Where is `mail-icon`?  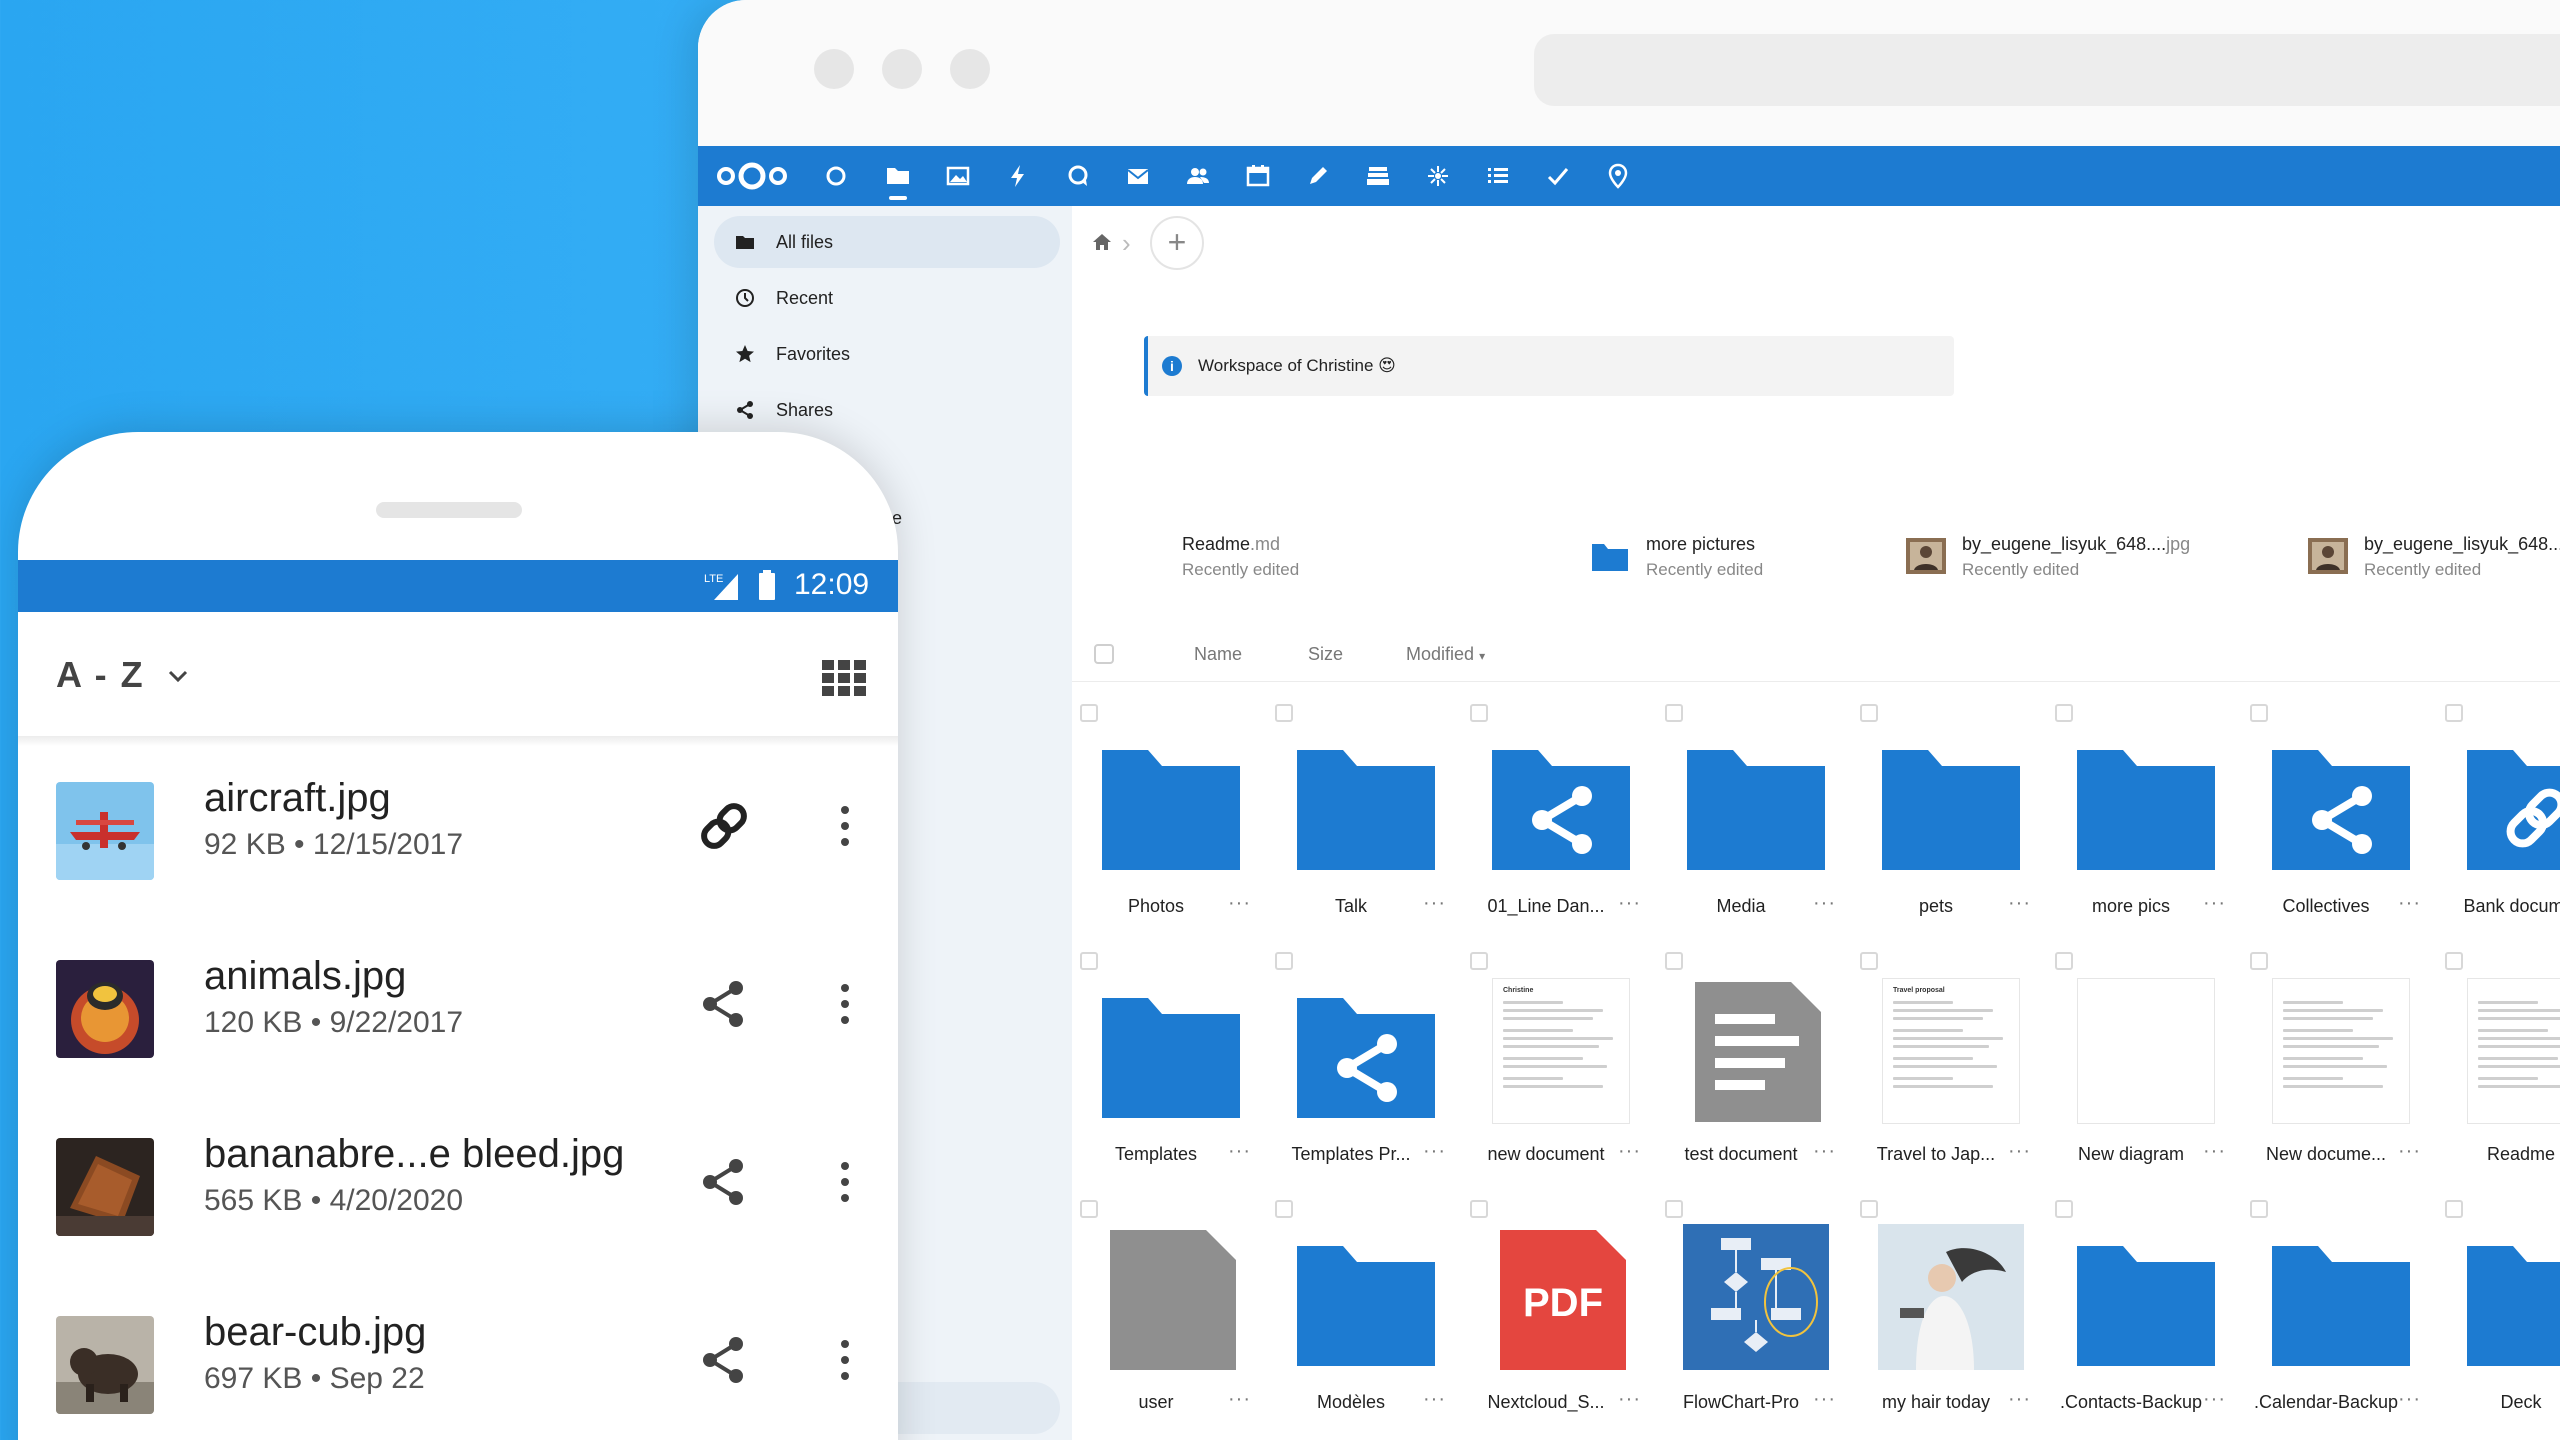
mail-icon is located at coordinates (1138, 176).